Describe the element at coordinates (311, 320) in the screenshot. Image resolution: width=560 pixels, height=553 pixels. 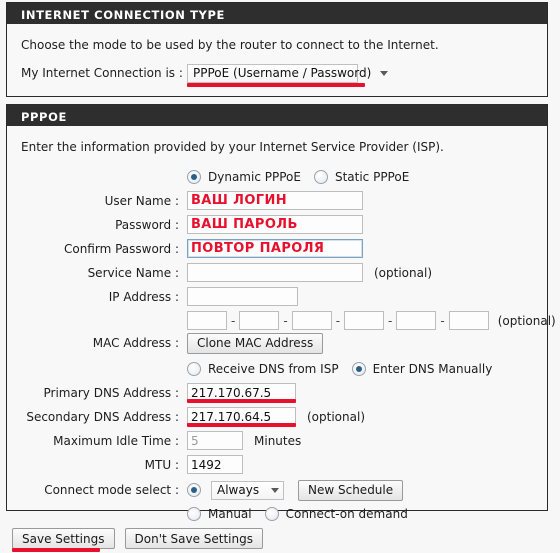
I see `mac-octet-3-input` at that location.